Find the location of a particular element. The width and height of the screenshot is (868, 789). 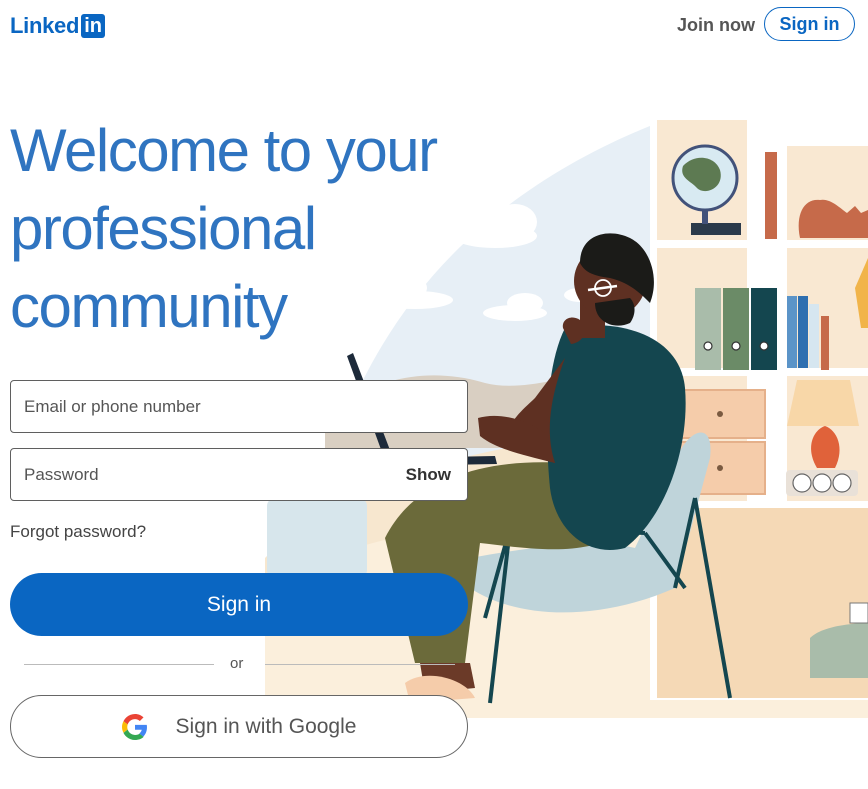

linkedin-logo: Linked in is located at coordinates (58, 26).